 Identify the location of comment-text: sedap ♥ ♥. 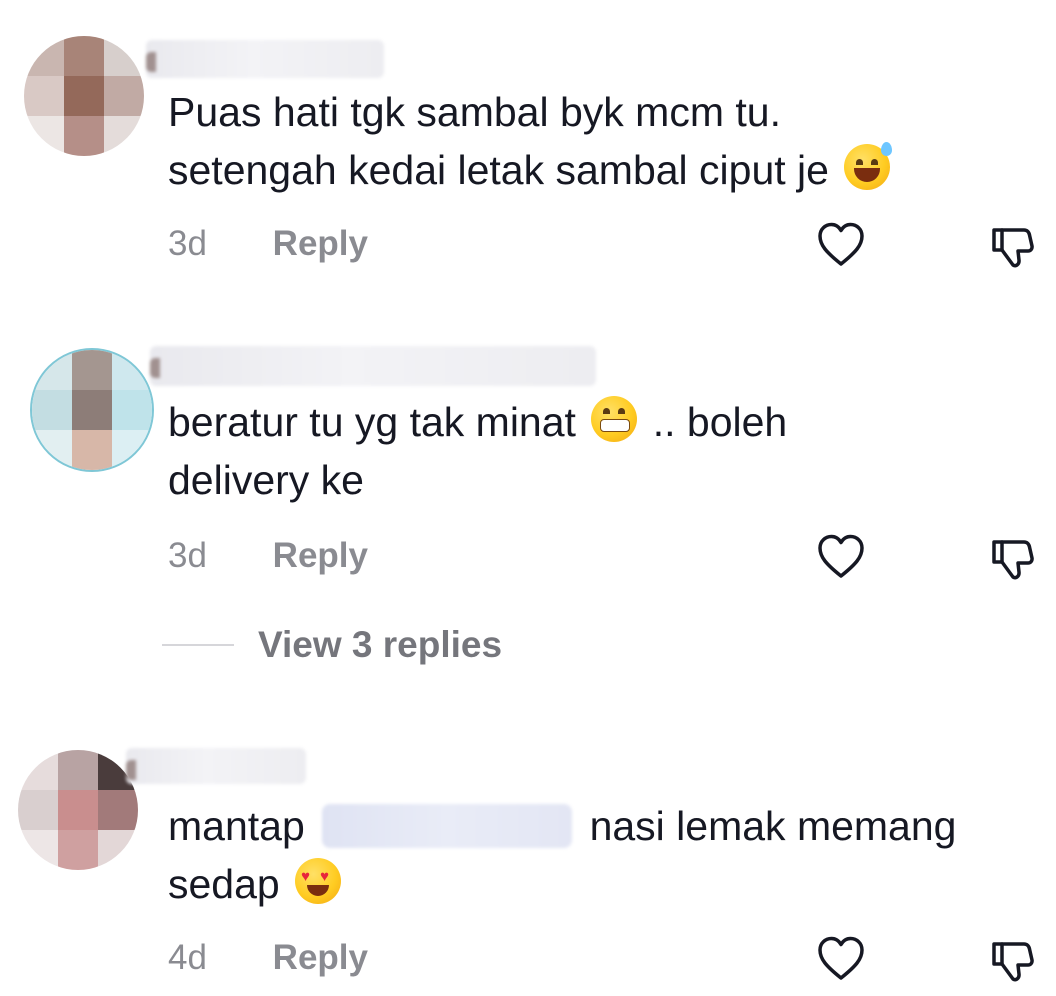
(256, 884).